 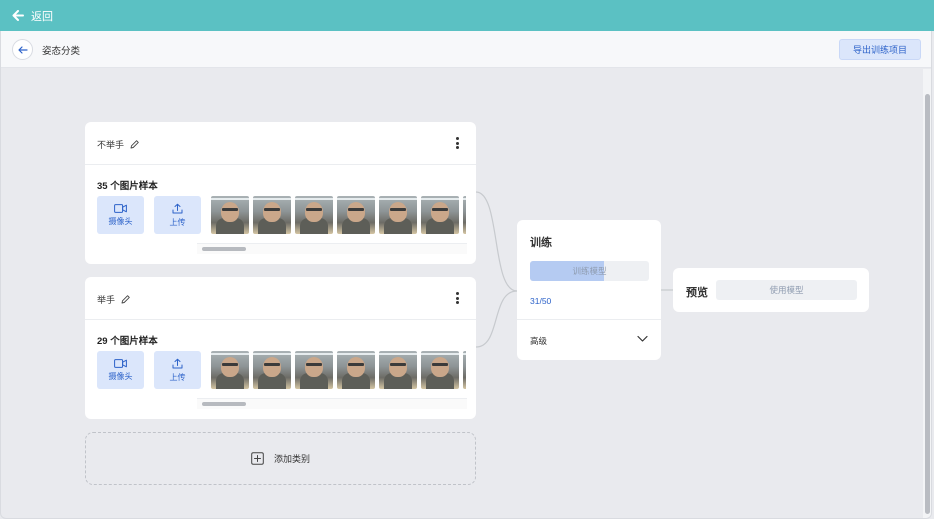 What do you see at coordinates (589, 319) in the screenshot?
I see `divider` at bounding box center [589, 319].